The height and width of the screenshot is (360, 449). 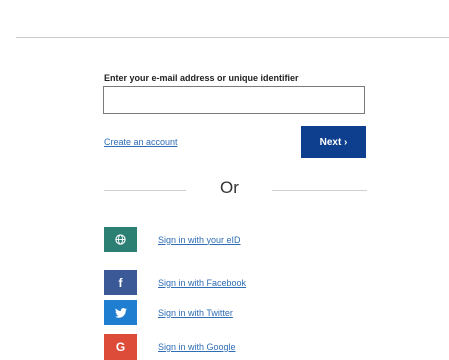 What do you see at coordinates (145, 190) in the screenshot?
I see `or-divider-left` at bounding box center [145, 190].